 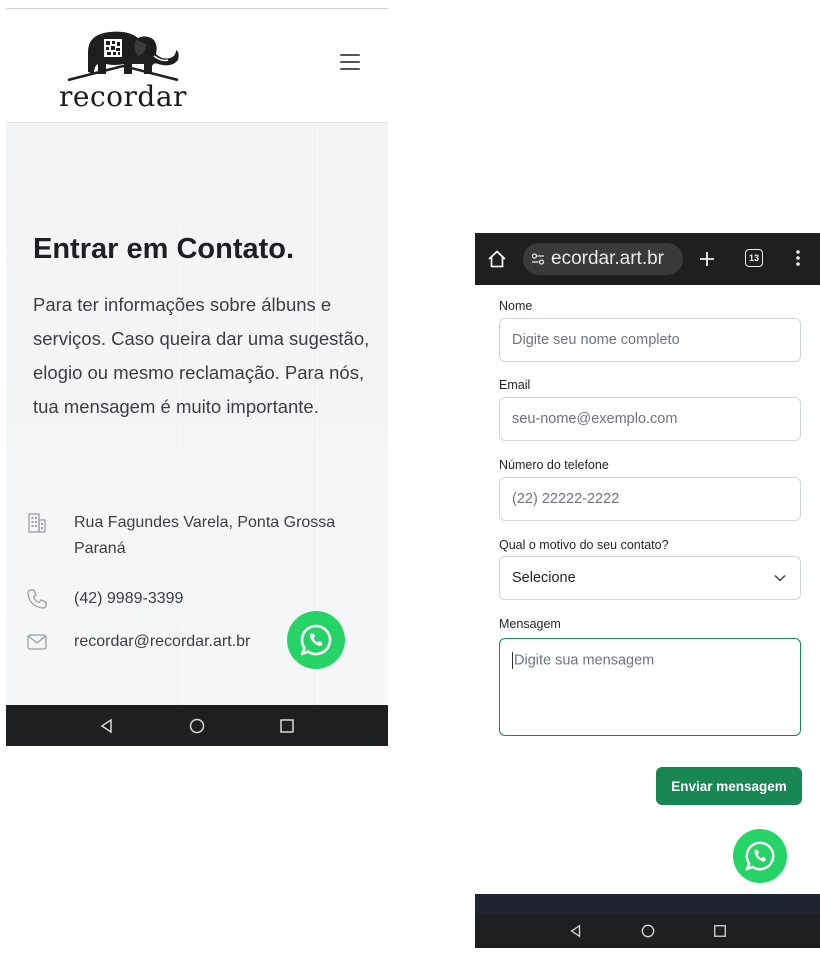 What do you see at coordinates (729, 786) in the screenshot?
I see `send-message-button: Enviar mensagem` at bounding box center [729, 786].